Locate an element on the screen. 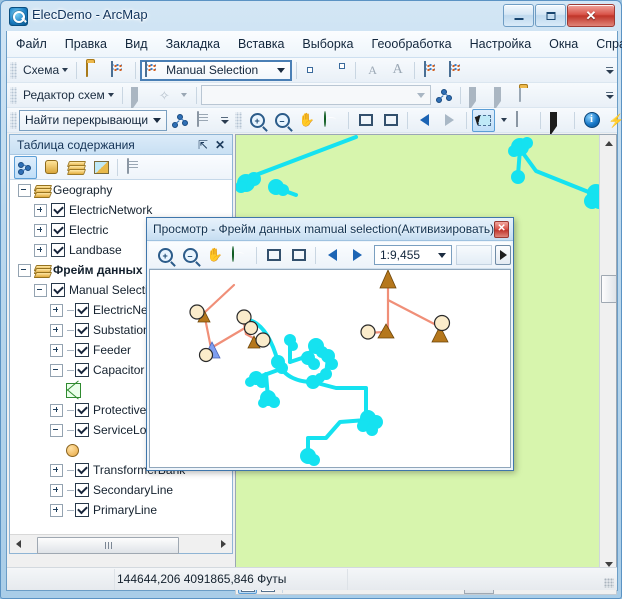 This screenshot has height=599, width=622. map-vertical-scrollbar is located at coordinates (607, 354).